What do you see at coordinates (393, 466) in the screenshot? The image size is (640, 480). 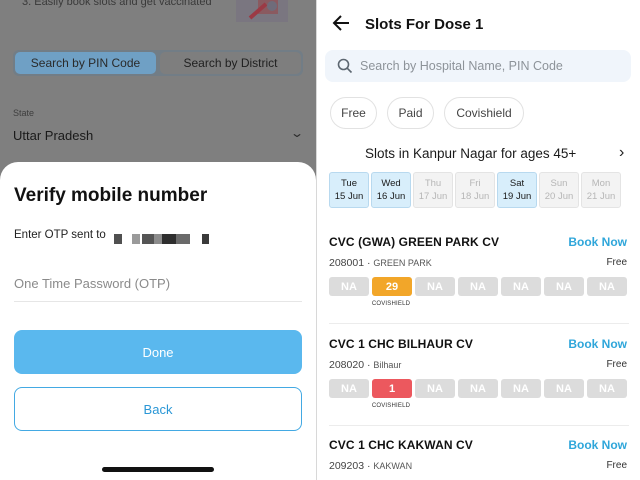 I see `center-area: KAKWAN` at bounding box center [393, 466].